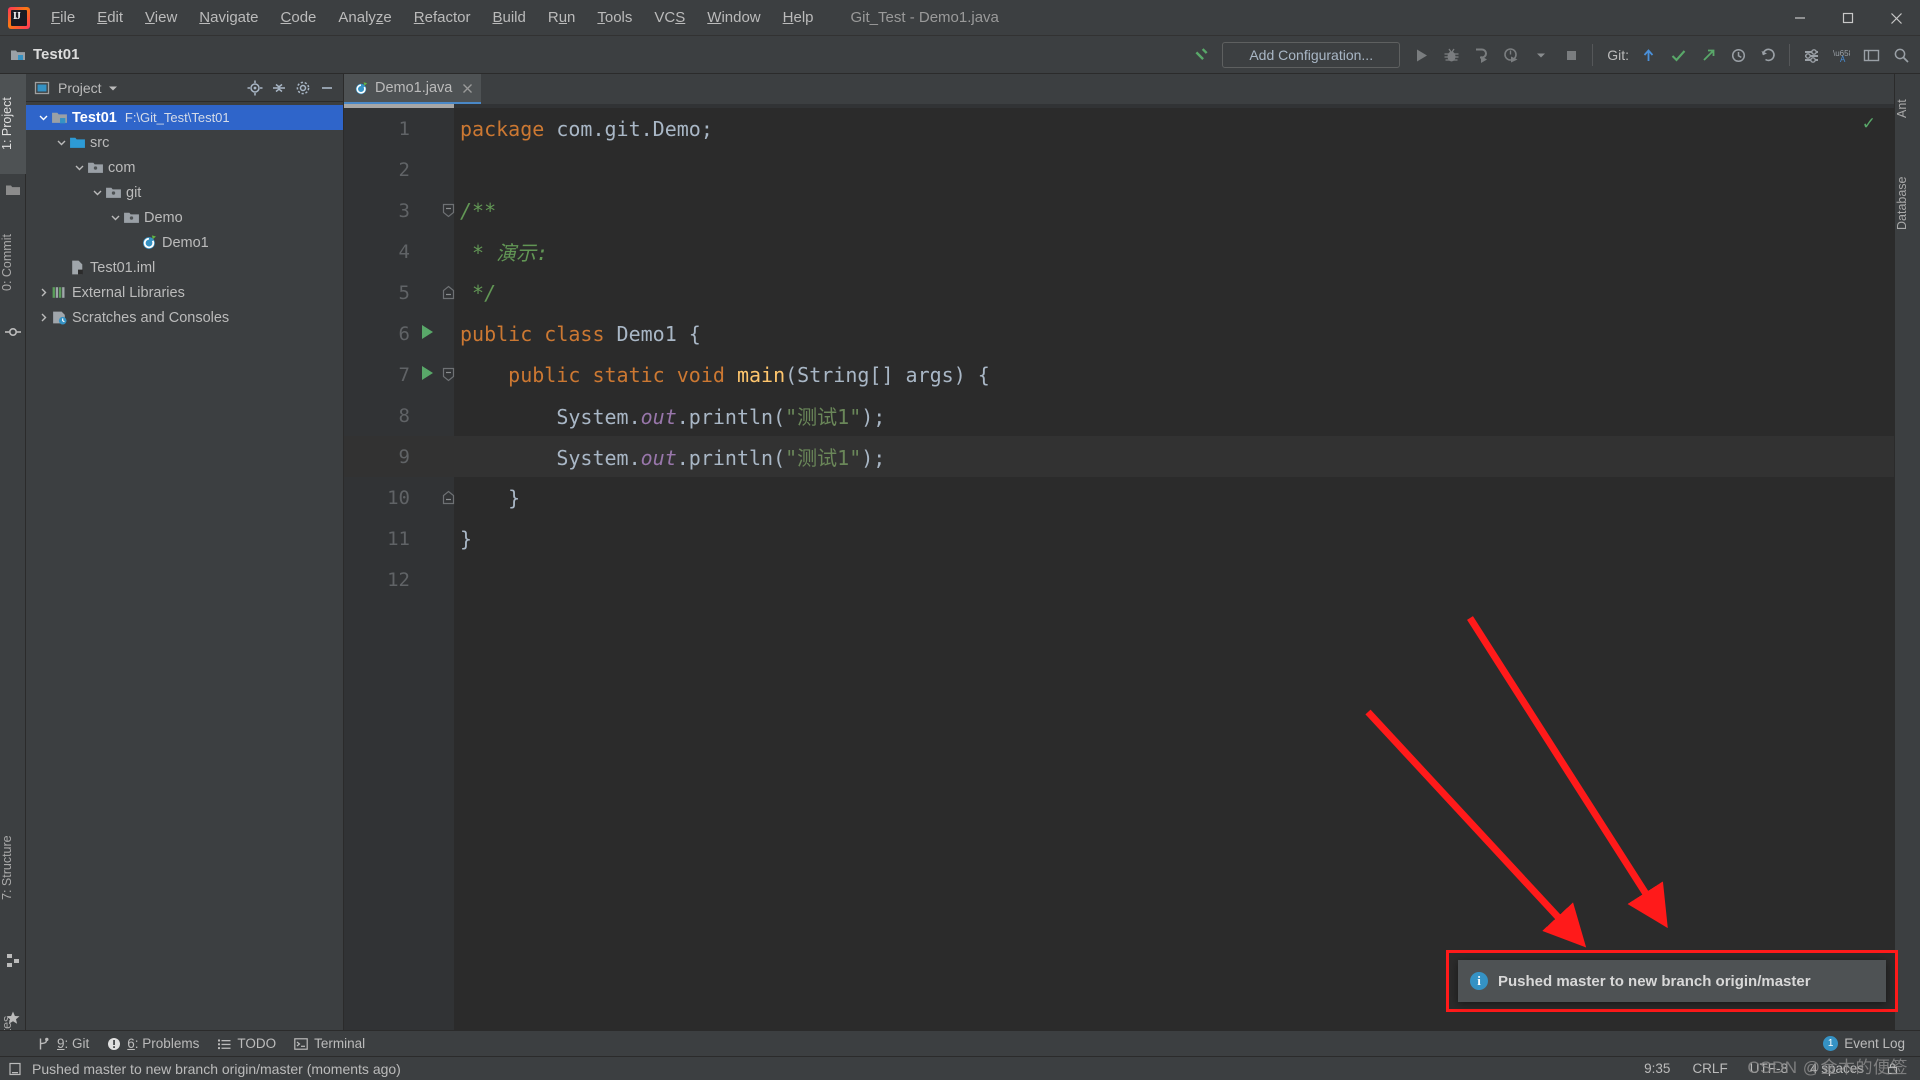 The height and width of the screenshot is (1080, 1920). What do you see at coordinates (184, 117) in the screenshot?
I see `tree-node-test01: Test01 F:\Git_Test\Test01` at bounding box center [184, 117].